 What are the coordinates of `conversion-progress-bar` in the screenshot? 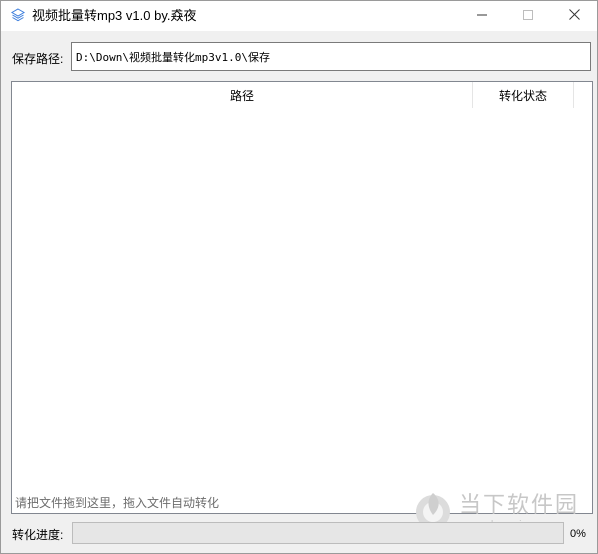 It's located at (318, 533).